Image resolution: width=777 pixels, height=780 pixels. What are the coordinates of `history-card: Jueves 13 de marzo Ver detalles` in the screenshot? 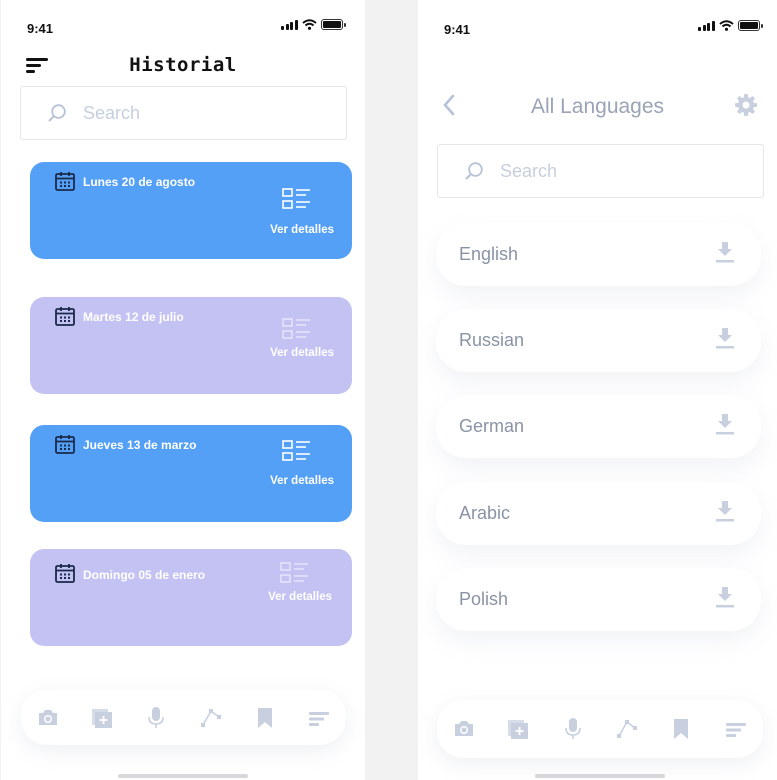 It's located at (191, 473).